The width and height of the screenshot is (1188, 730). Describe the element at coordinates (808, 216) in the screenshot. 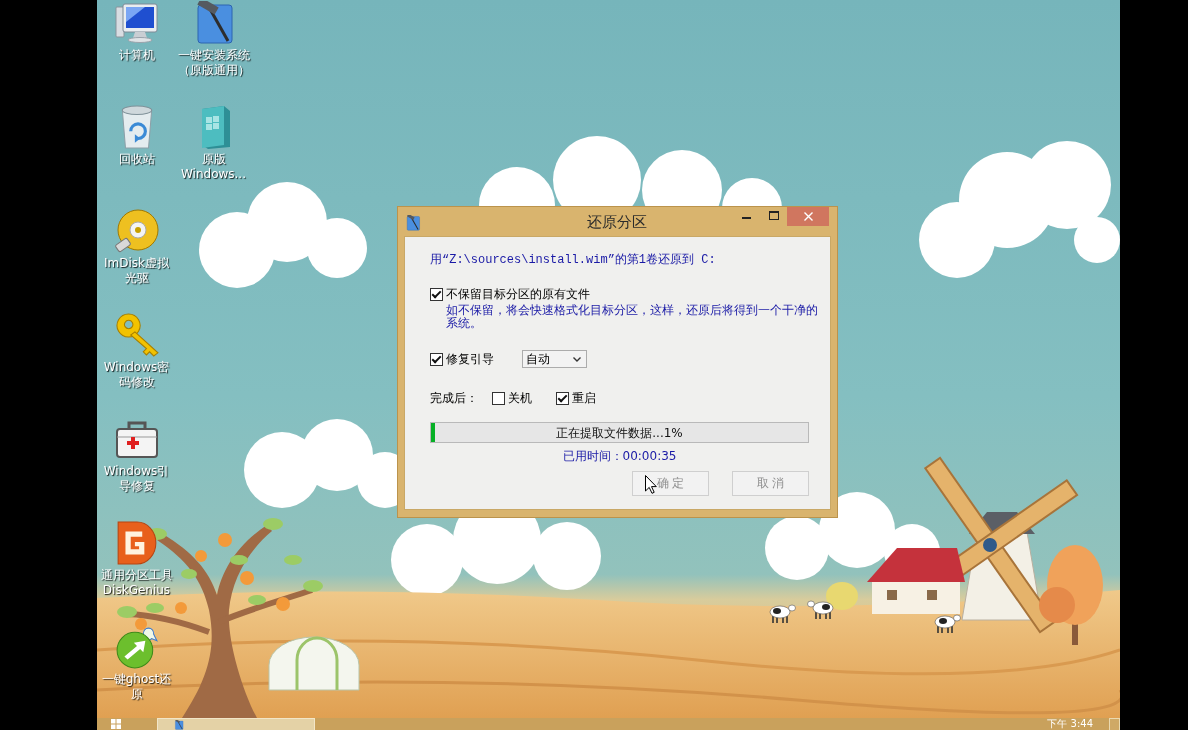

I see `close-icon` at that location.